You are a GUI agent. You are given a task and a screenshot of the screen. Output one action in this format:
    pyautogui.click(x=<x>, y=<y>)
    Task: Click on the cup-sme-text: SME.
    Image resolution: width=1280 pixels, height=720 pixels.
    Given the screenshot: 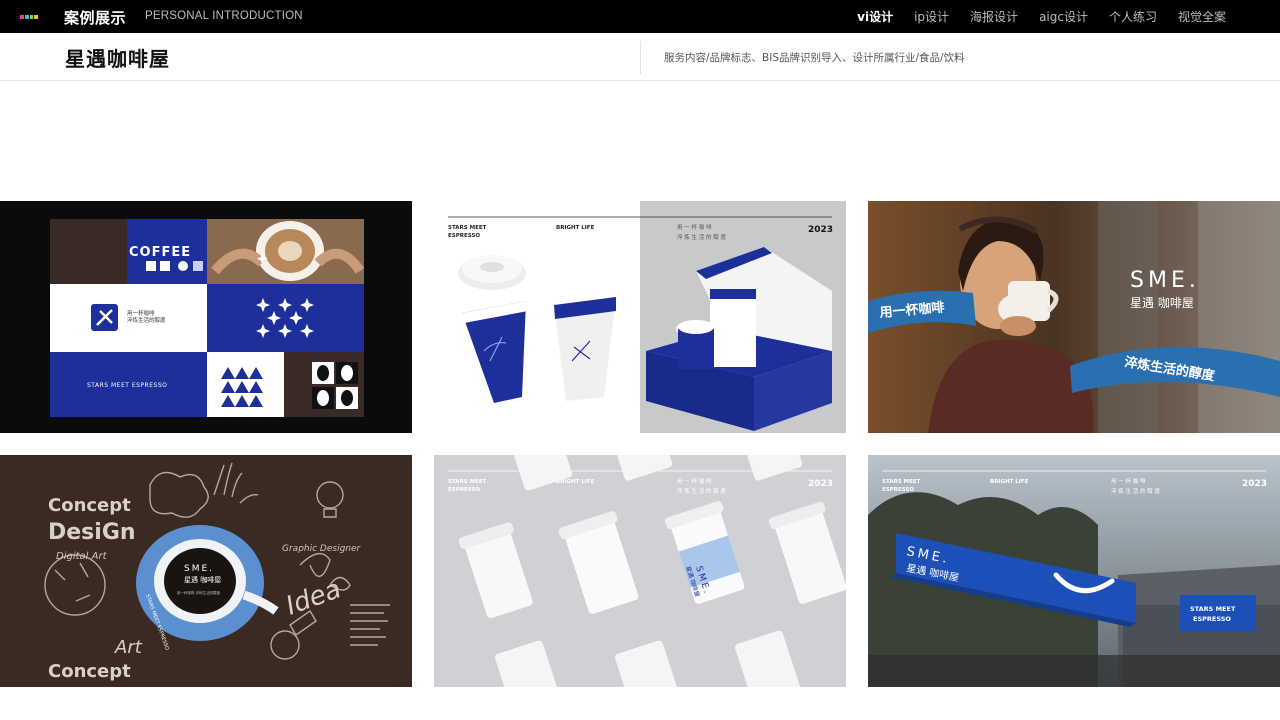 What is the action you would take?
    pyautogui.click(x=199, y=569)
    